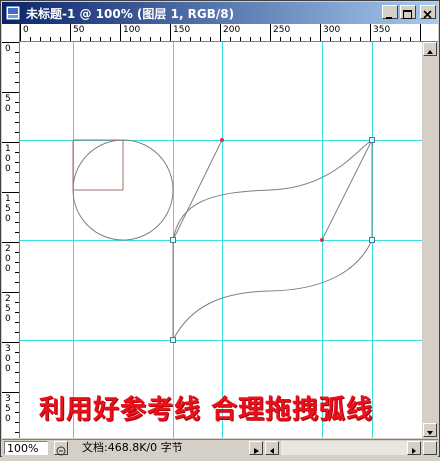 The width and height of the screenshot is (440, 461). I want to click on lower-s-curve, so click(272, 290).